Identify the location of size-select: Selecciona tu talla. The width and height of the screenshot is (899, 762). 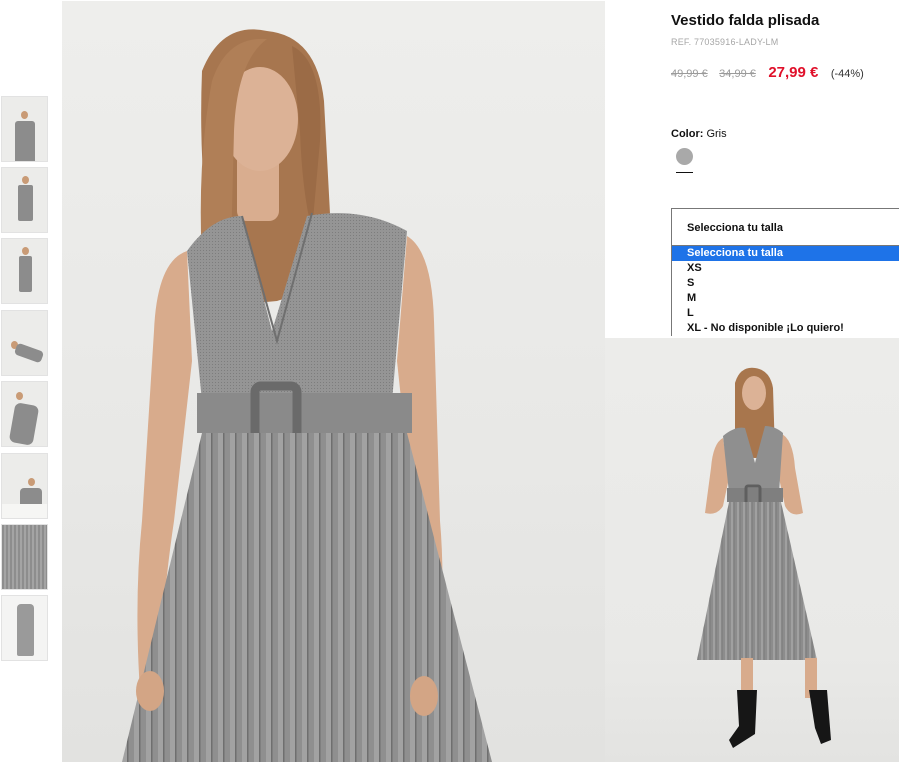
(785, 227).